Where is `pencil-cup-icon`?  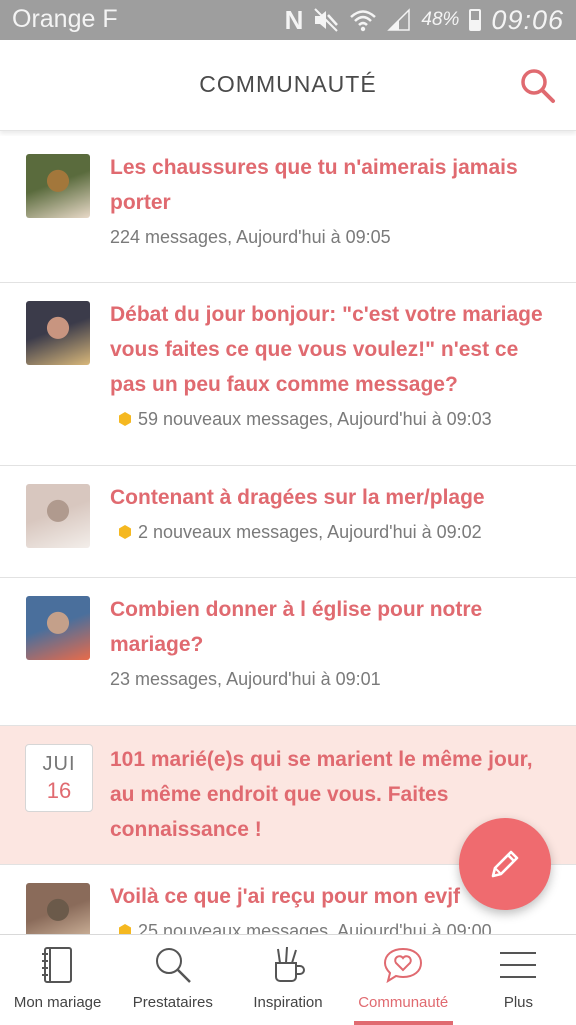 pencil-cup-icon is located at coordinates (290, 964).